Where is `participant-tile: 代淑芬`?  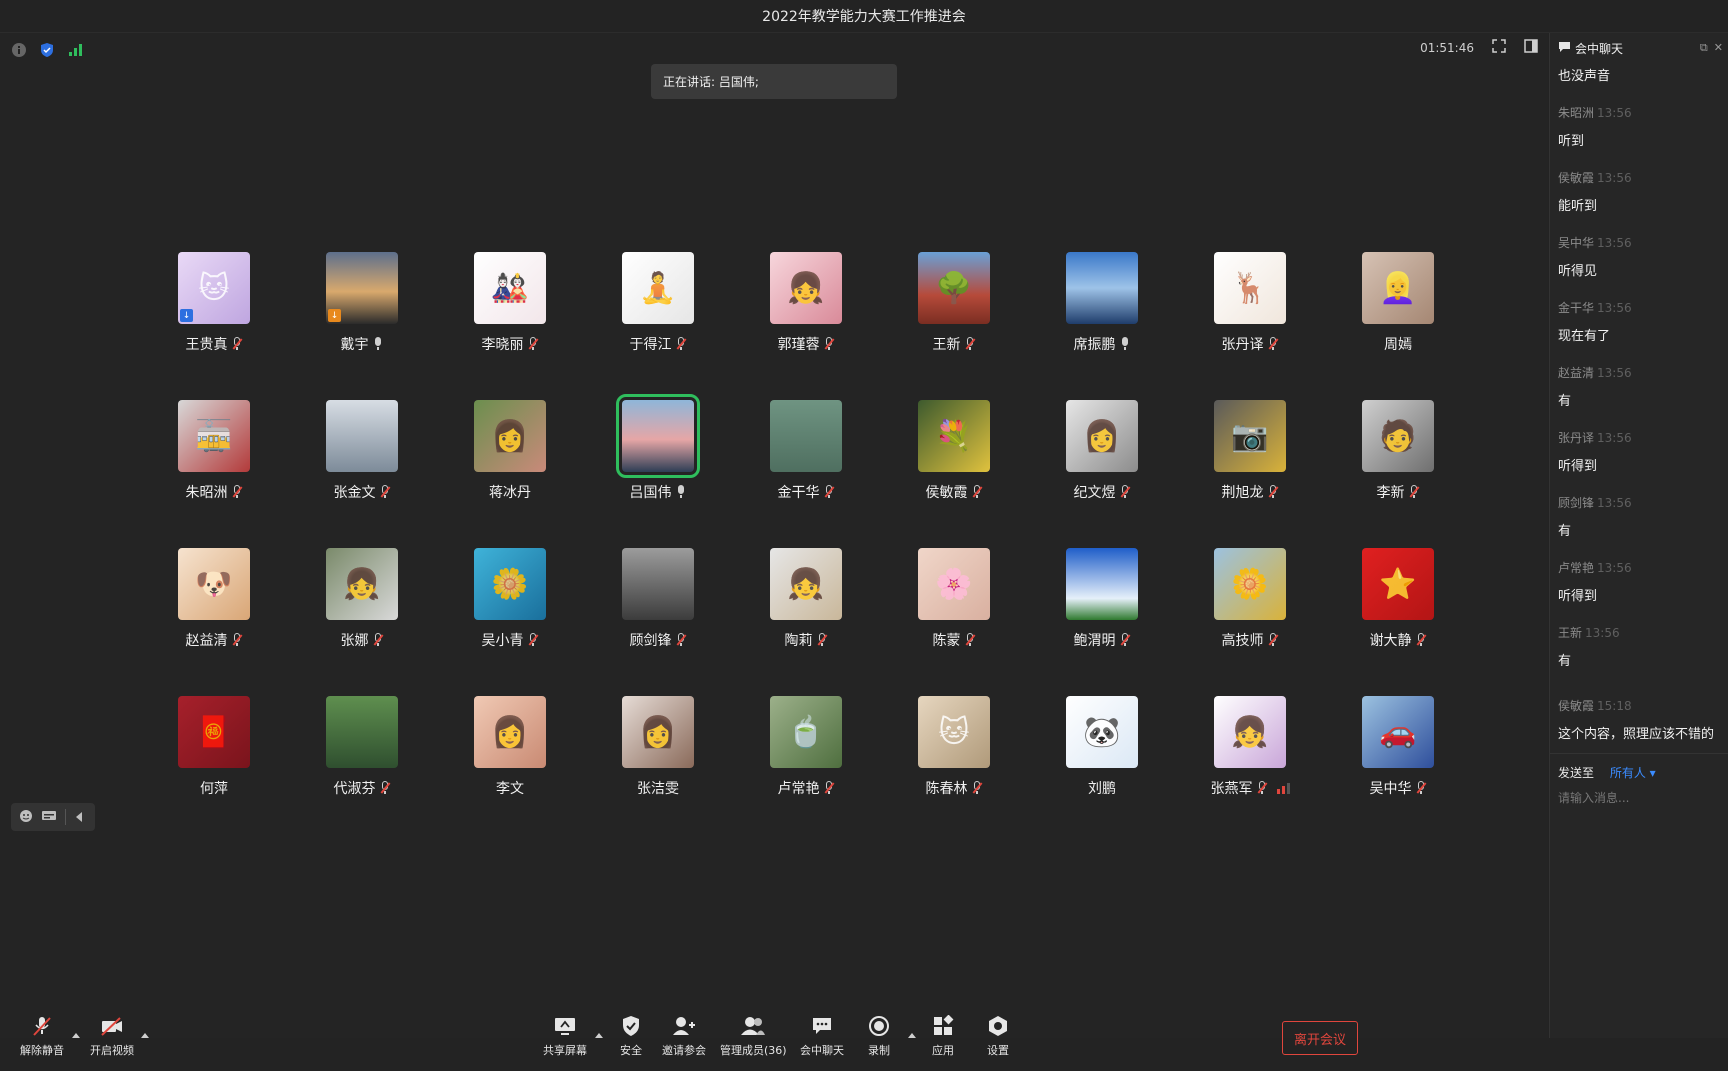 participant-tile: 代淑芬 is located at coordinates (362, 770).